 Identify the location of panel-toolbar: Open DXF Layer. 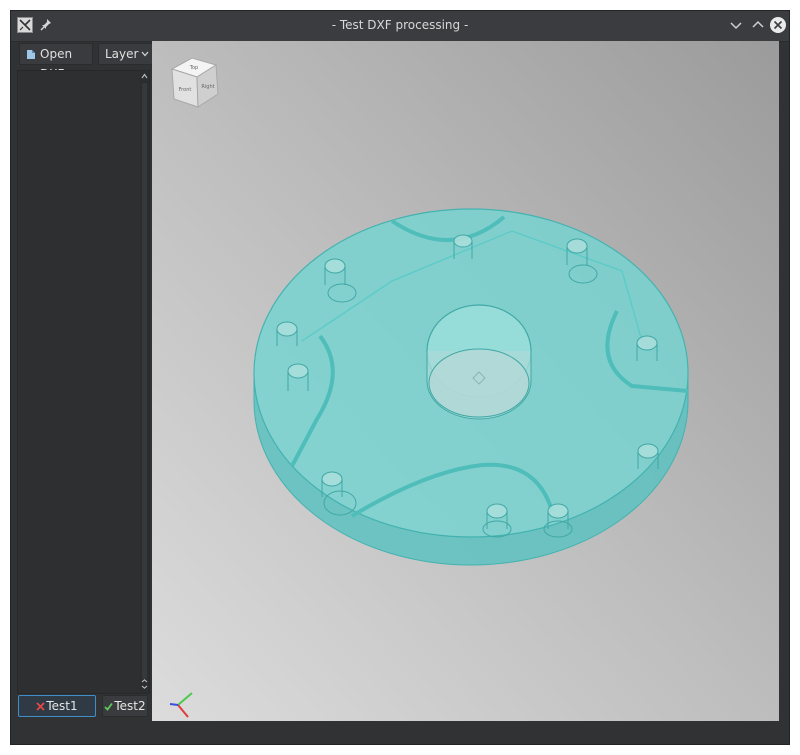
(85, 62).